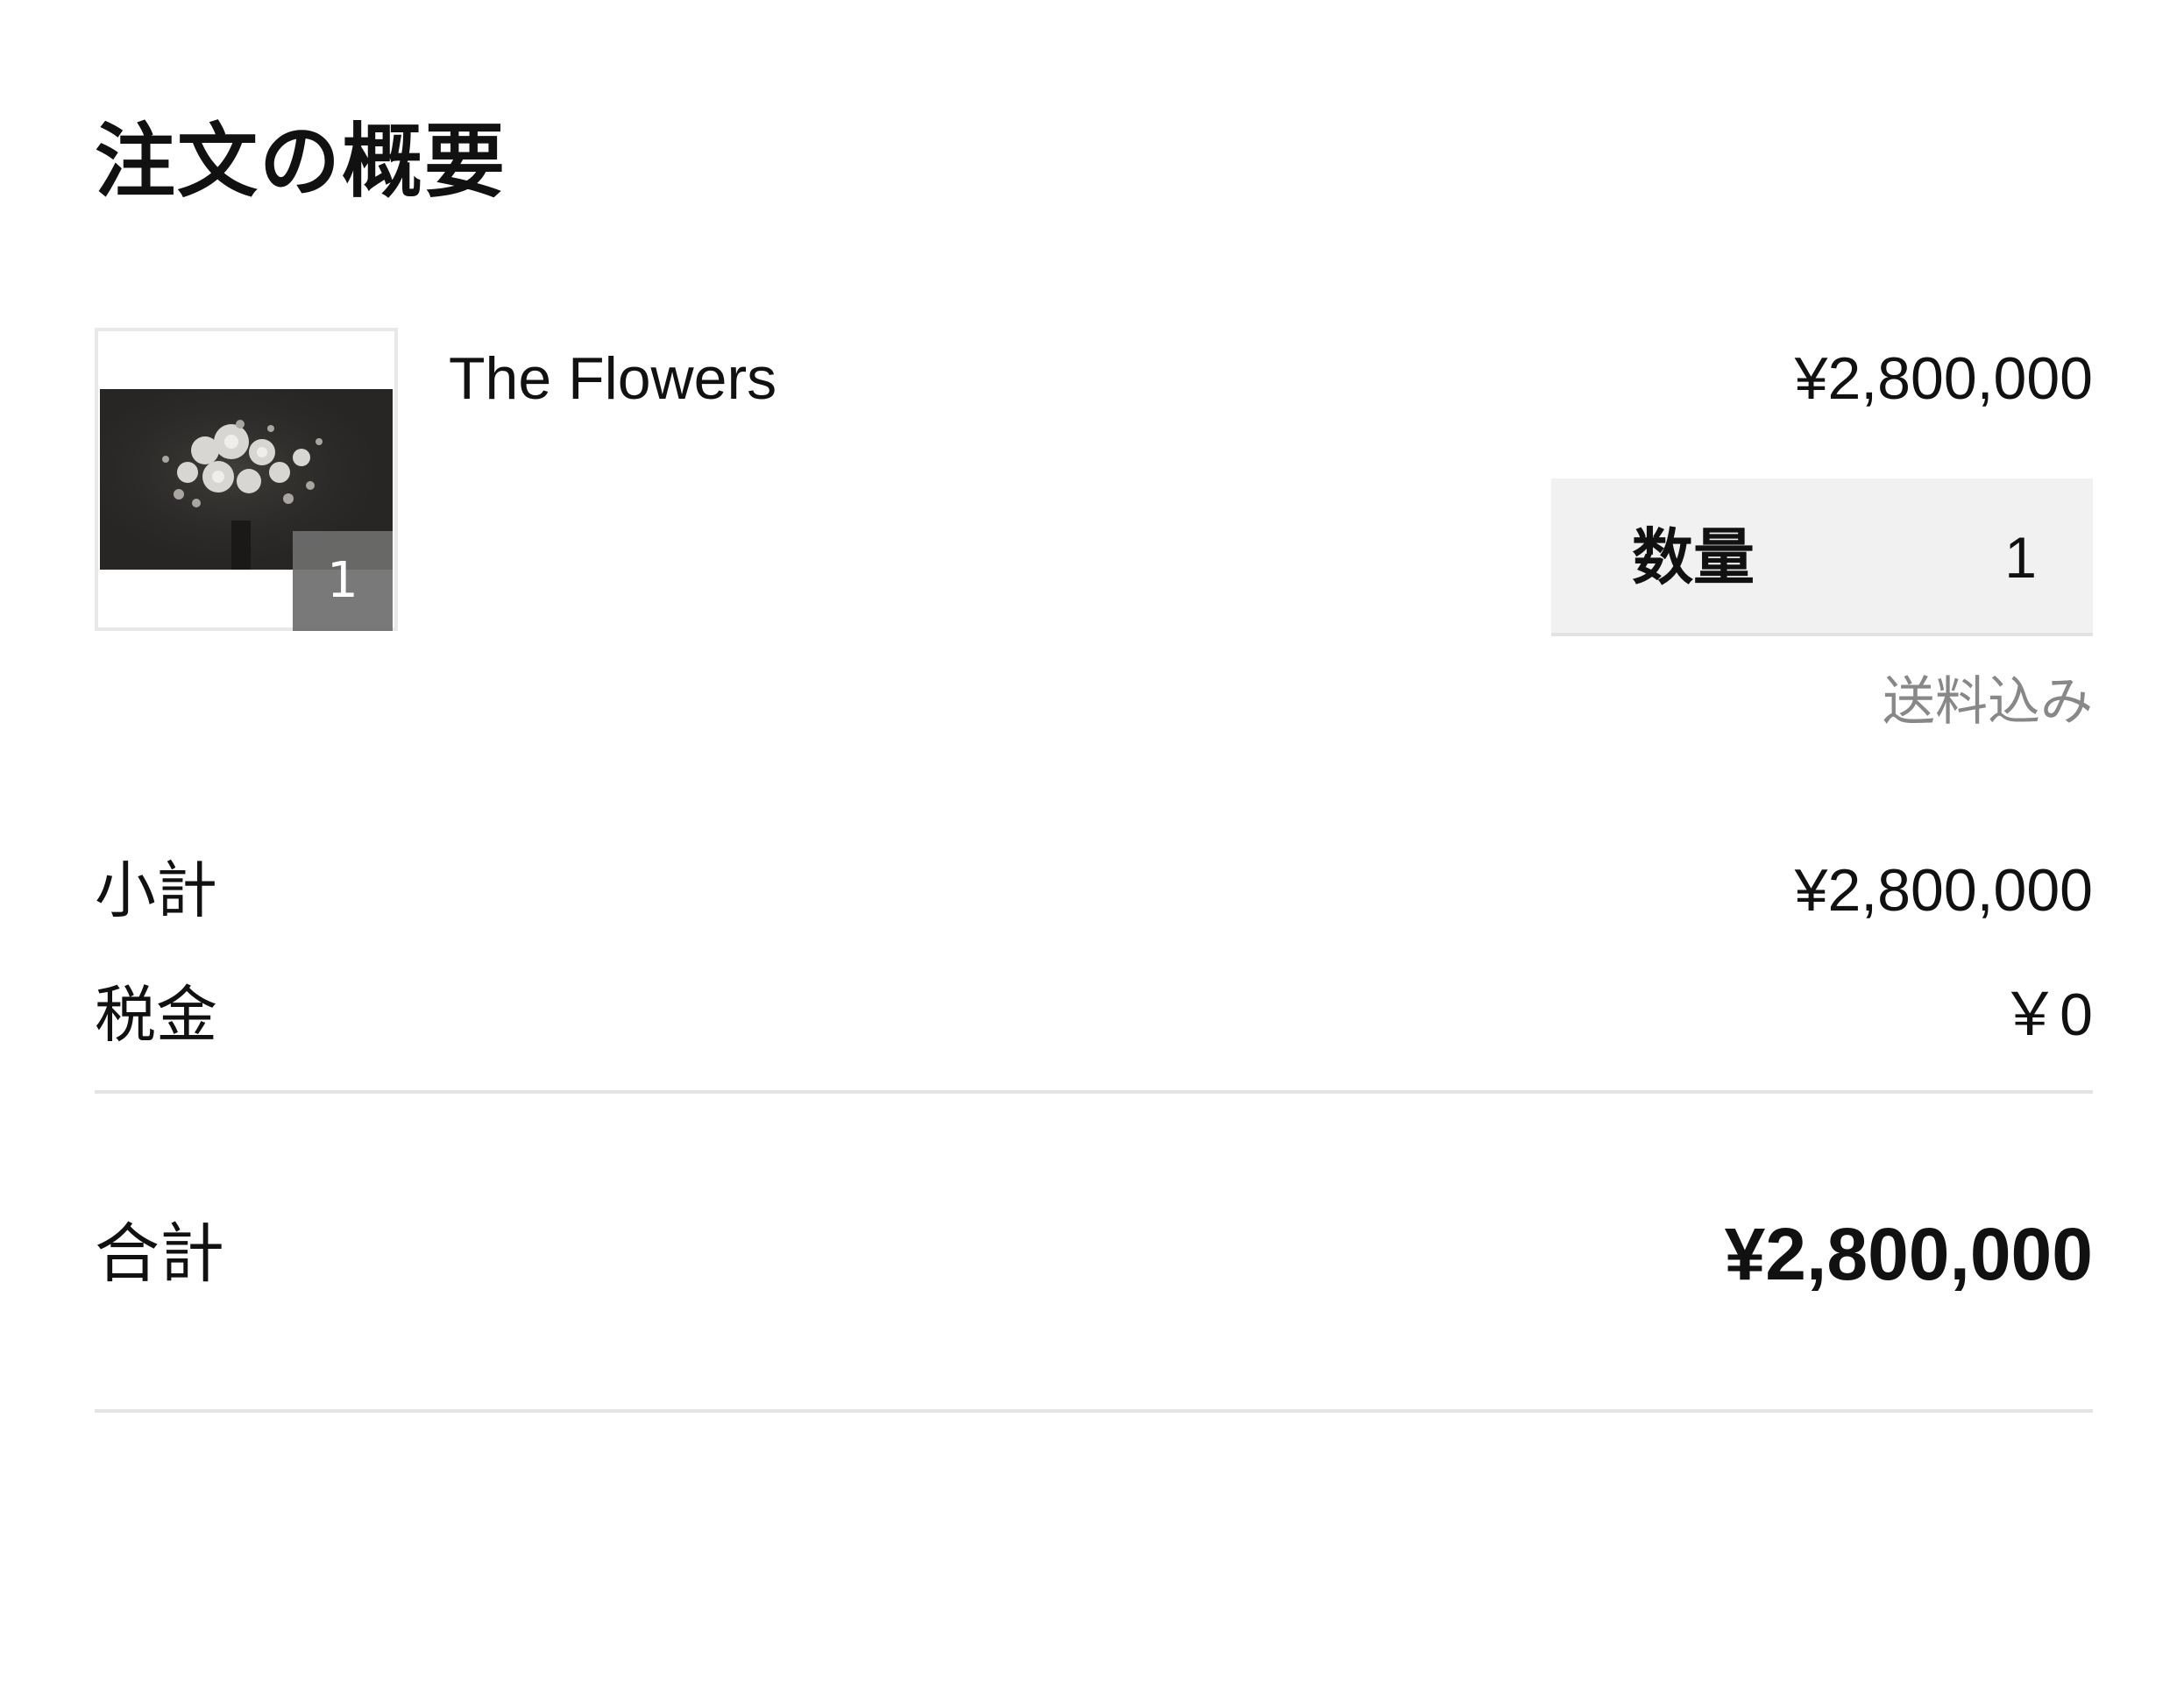  Describe the element at coordinates (1094, 1254) in the screenshot. I see `total-row: 合計 ¥2,800,000` at that location.